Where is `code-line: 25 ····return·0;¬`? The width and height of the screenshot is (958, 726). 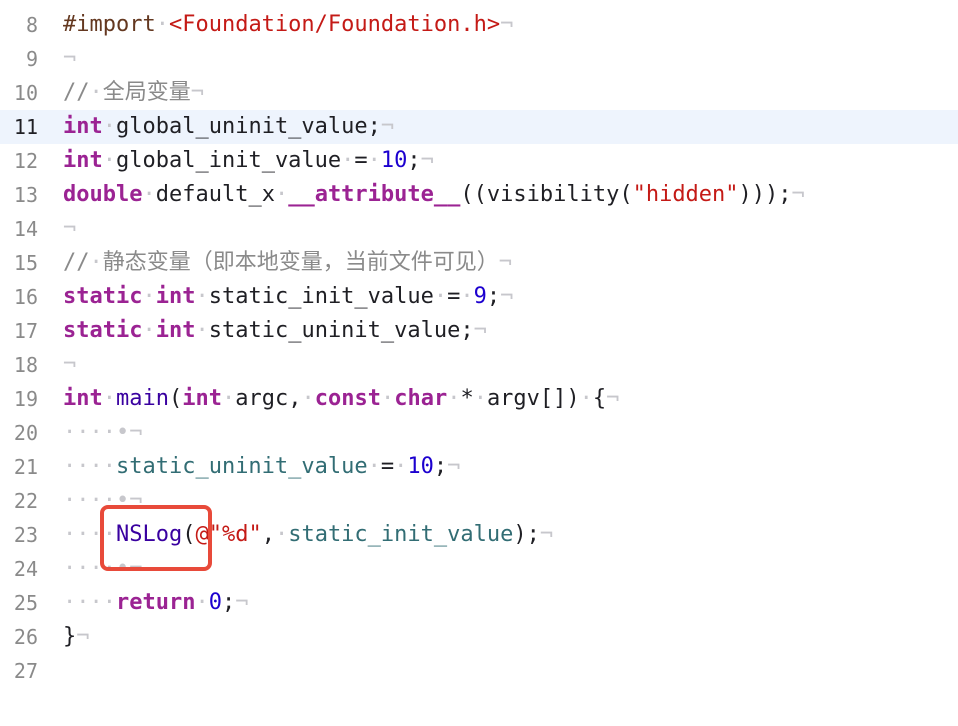 code-line: 25 ····return·0;¬ is located at coordinates (479, 603).